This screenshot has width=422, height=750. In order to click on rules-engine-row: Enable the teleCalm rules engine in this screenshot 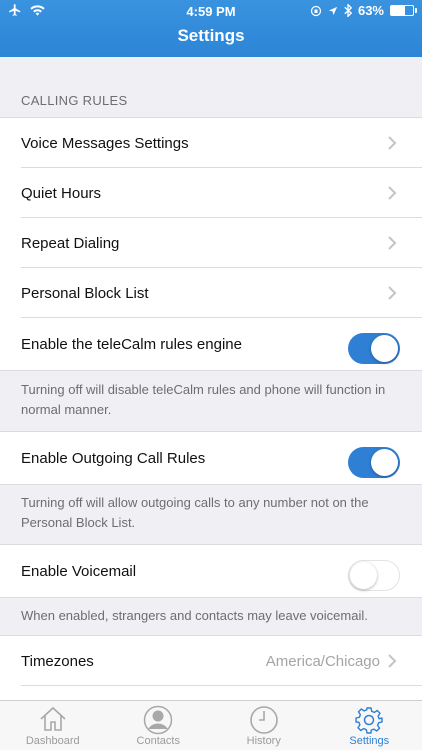, I will do `click(211, 344)`.